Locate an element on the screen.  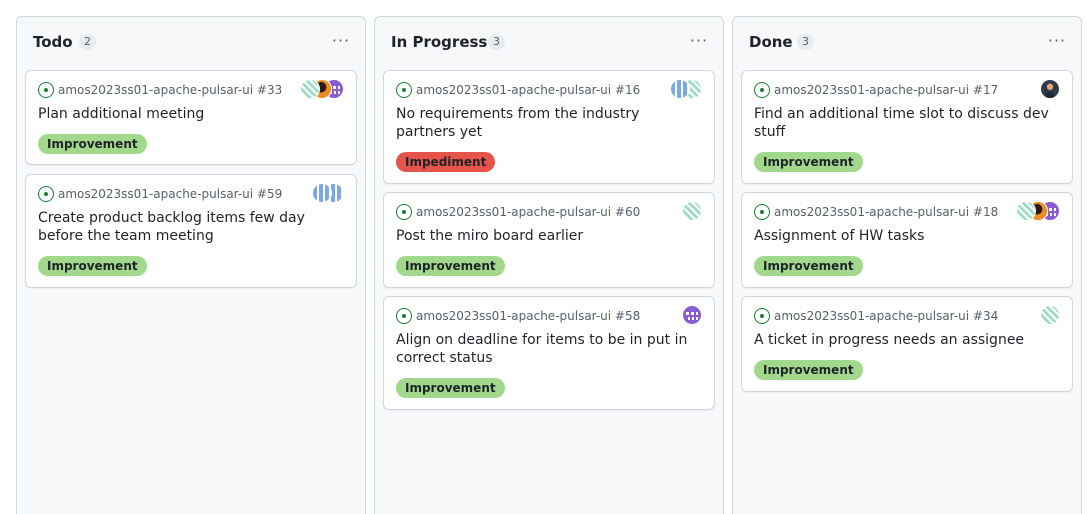
issue-reference: amos2023ss01-apache-pulsar-ui #33 is located at coordinates (160, 90).